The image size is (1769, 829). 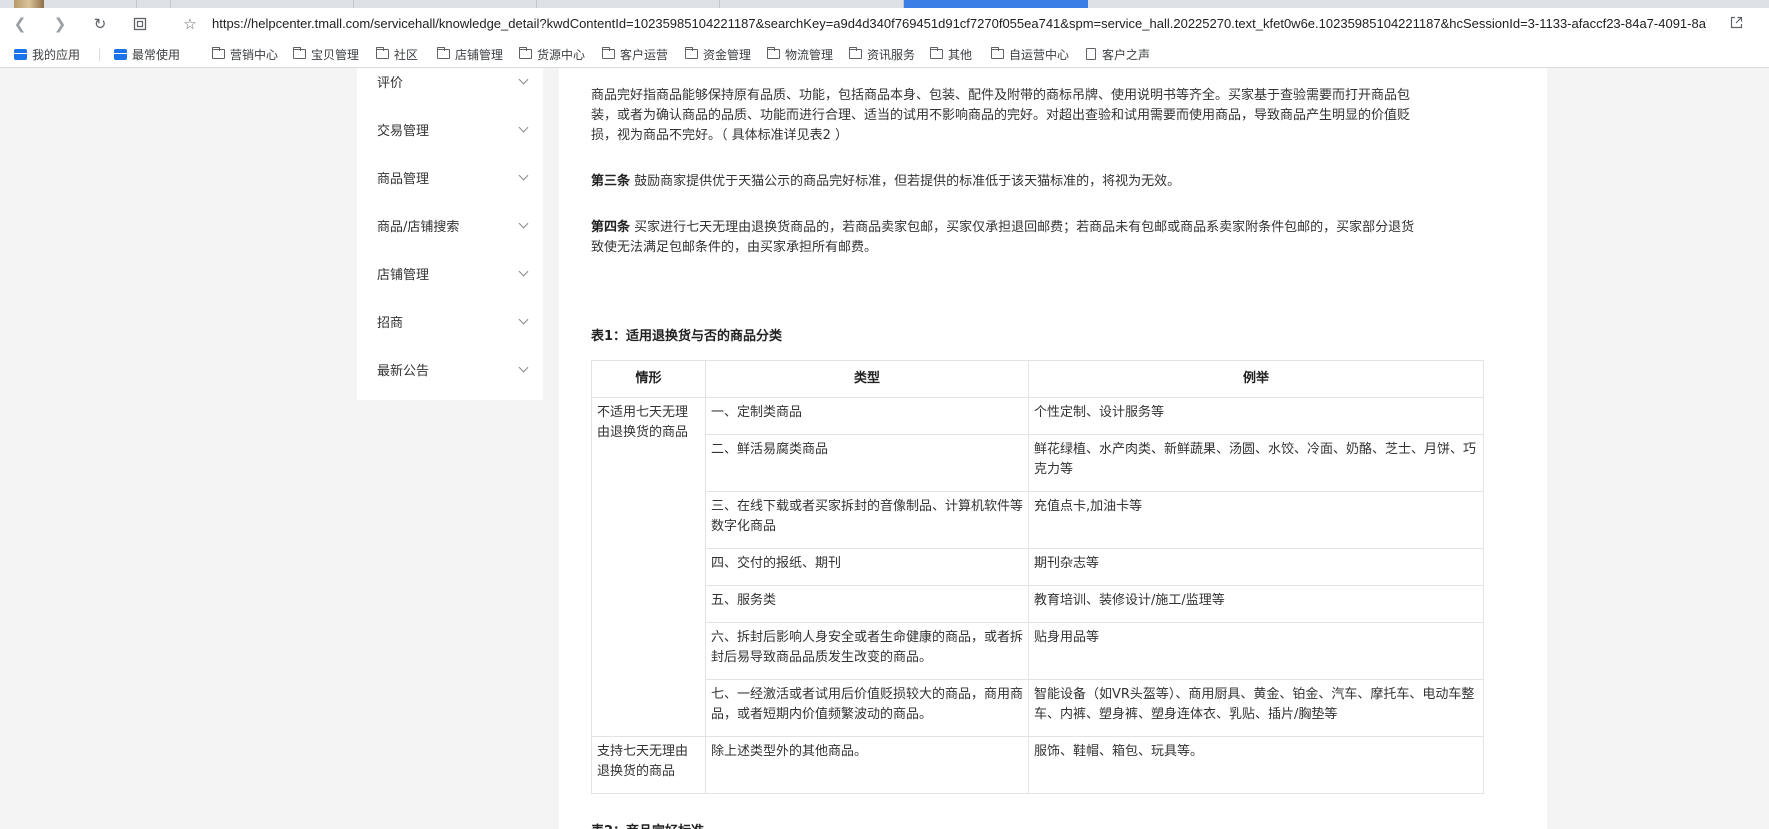 I want to click on bookmark-folder: 营销中心, so click(x=245, y=54).